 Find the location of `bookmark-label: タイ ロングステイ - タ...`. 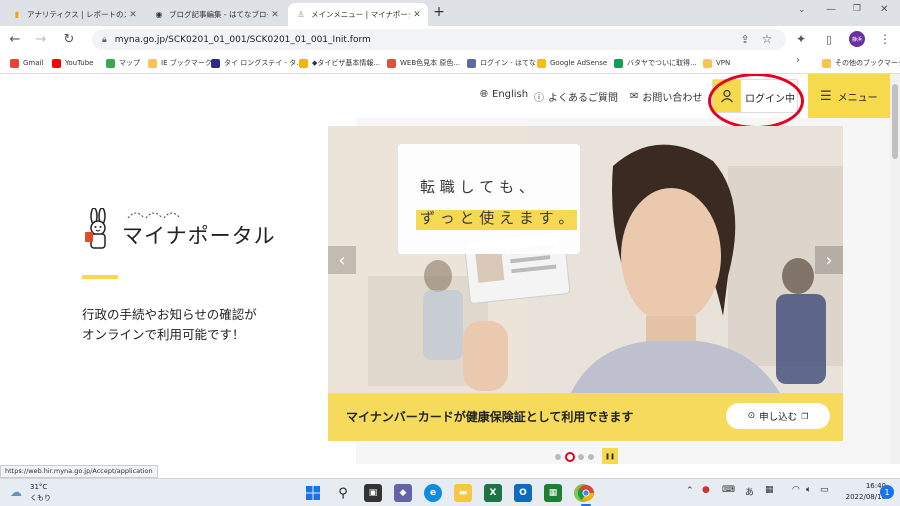

bookmark-label: タイ ロングステイ - タ... is located at coordinates (263, 63).